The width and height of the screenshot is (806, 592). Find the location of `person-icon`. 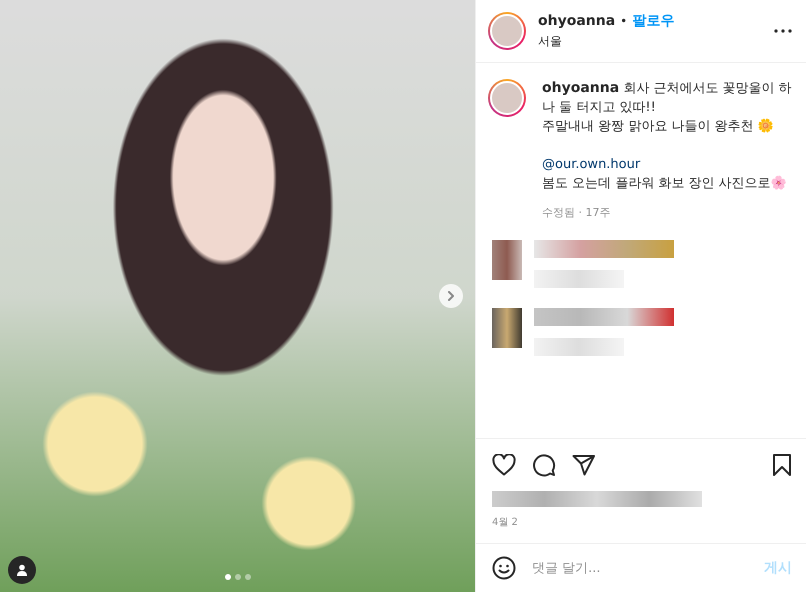

person-icon is located at coordinates (22, 570).